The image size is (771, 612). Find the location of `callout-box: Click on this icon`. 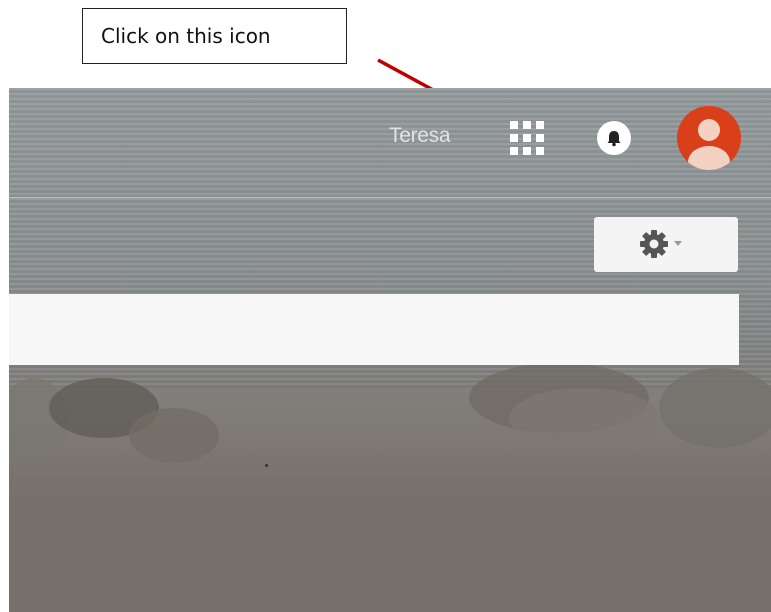

callout-box: Click on this icon is located at coordinates (214, 36).